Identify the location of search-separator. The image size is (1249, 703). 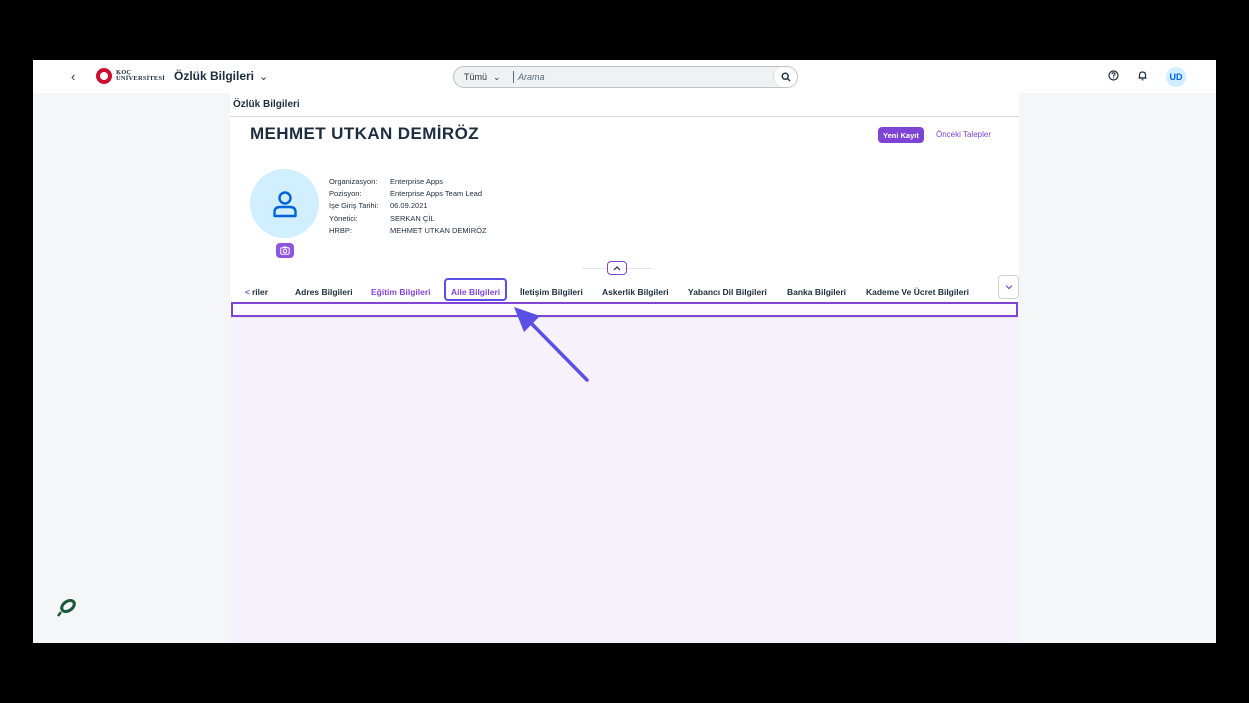
(513, 77).